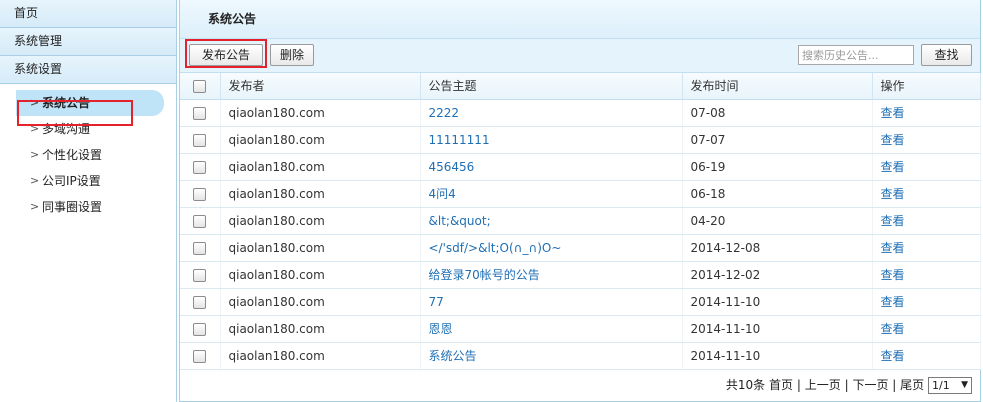 This screenshot has width=983, height=402. I want to click on time-cell: 06-19, so click(777, 167).